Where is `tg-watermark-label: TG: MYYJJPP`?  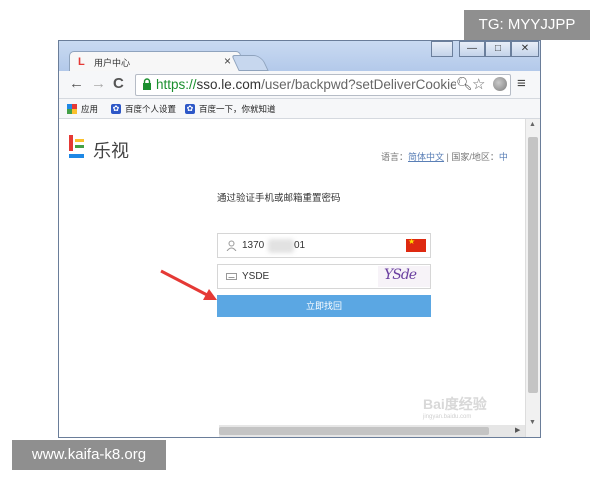
tg-watermark-label: TG: MYYJJPP is located at coordinates (527, 25).